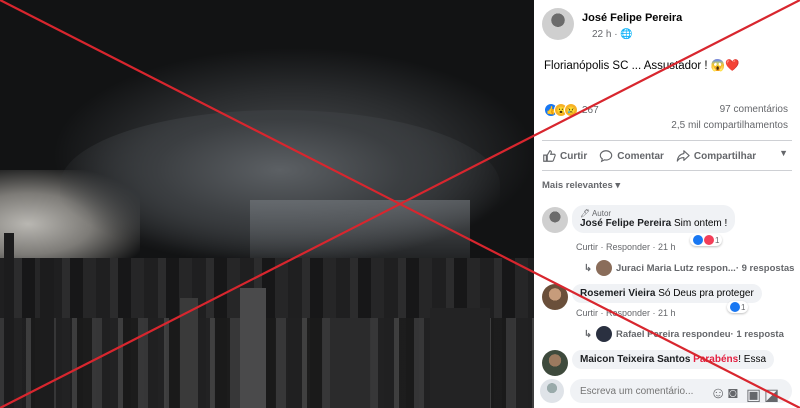  I want to click on love-reaction-icon, so click(709, 240).